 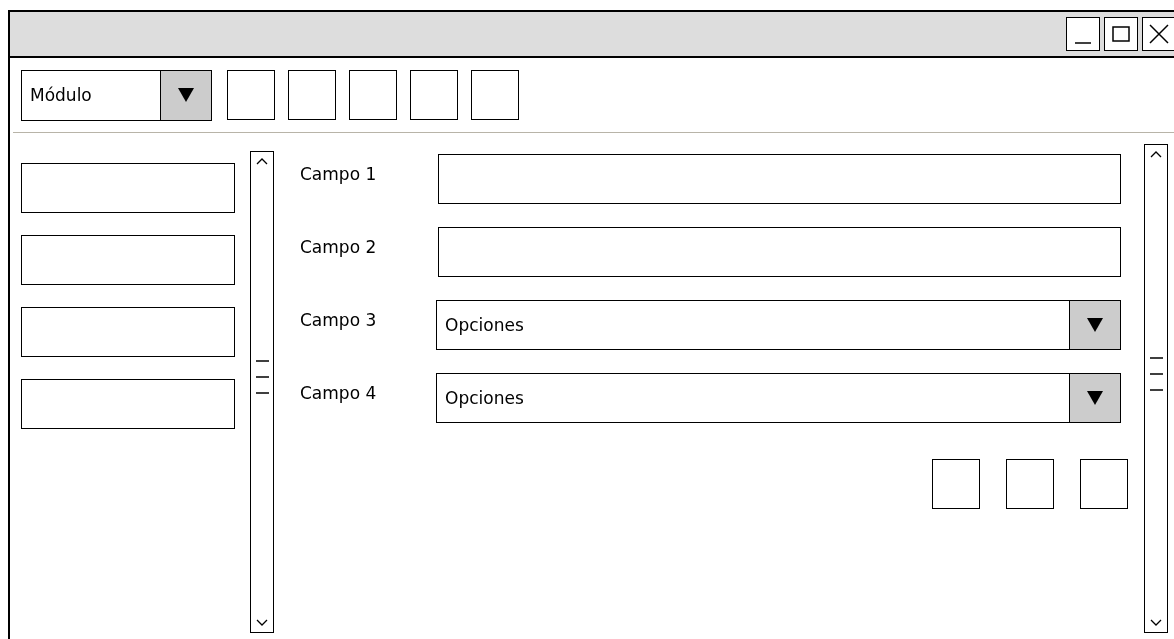 What do you see at coordinates (1083, 43) in the screenshot?
I see `minimize-icon` at bounding box center [1083, 43].